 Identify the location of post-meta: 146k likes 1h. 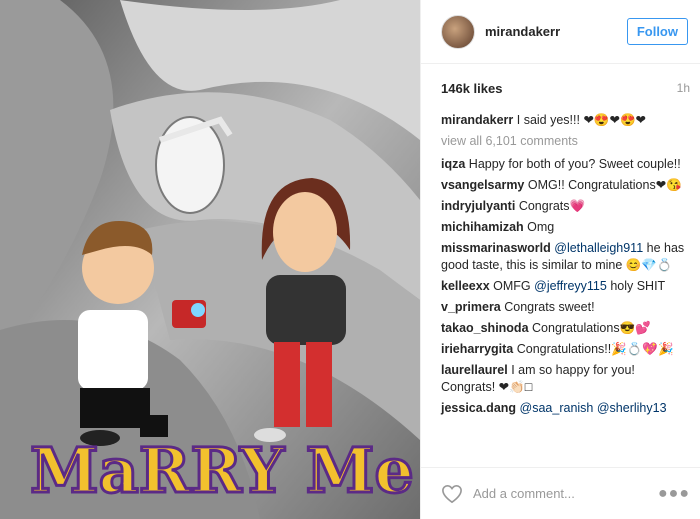
(560, 88).